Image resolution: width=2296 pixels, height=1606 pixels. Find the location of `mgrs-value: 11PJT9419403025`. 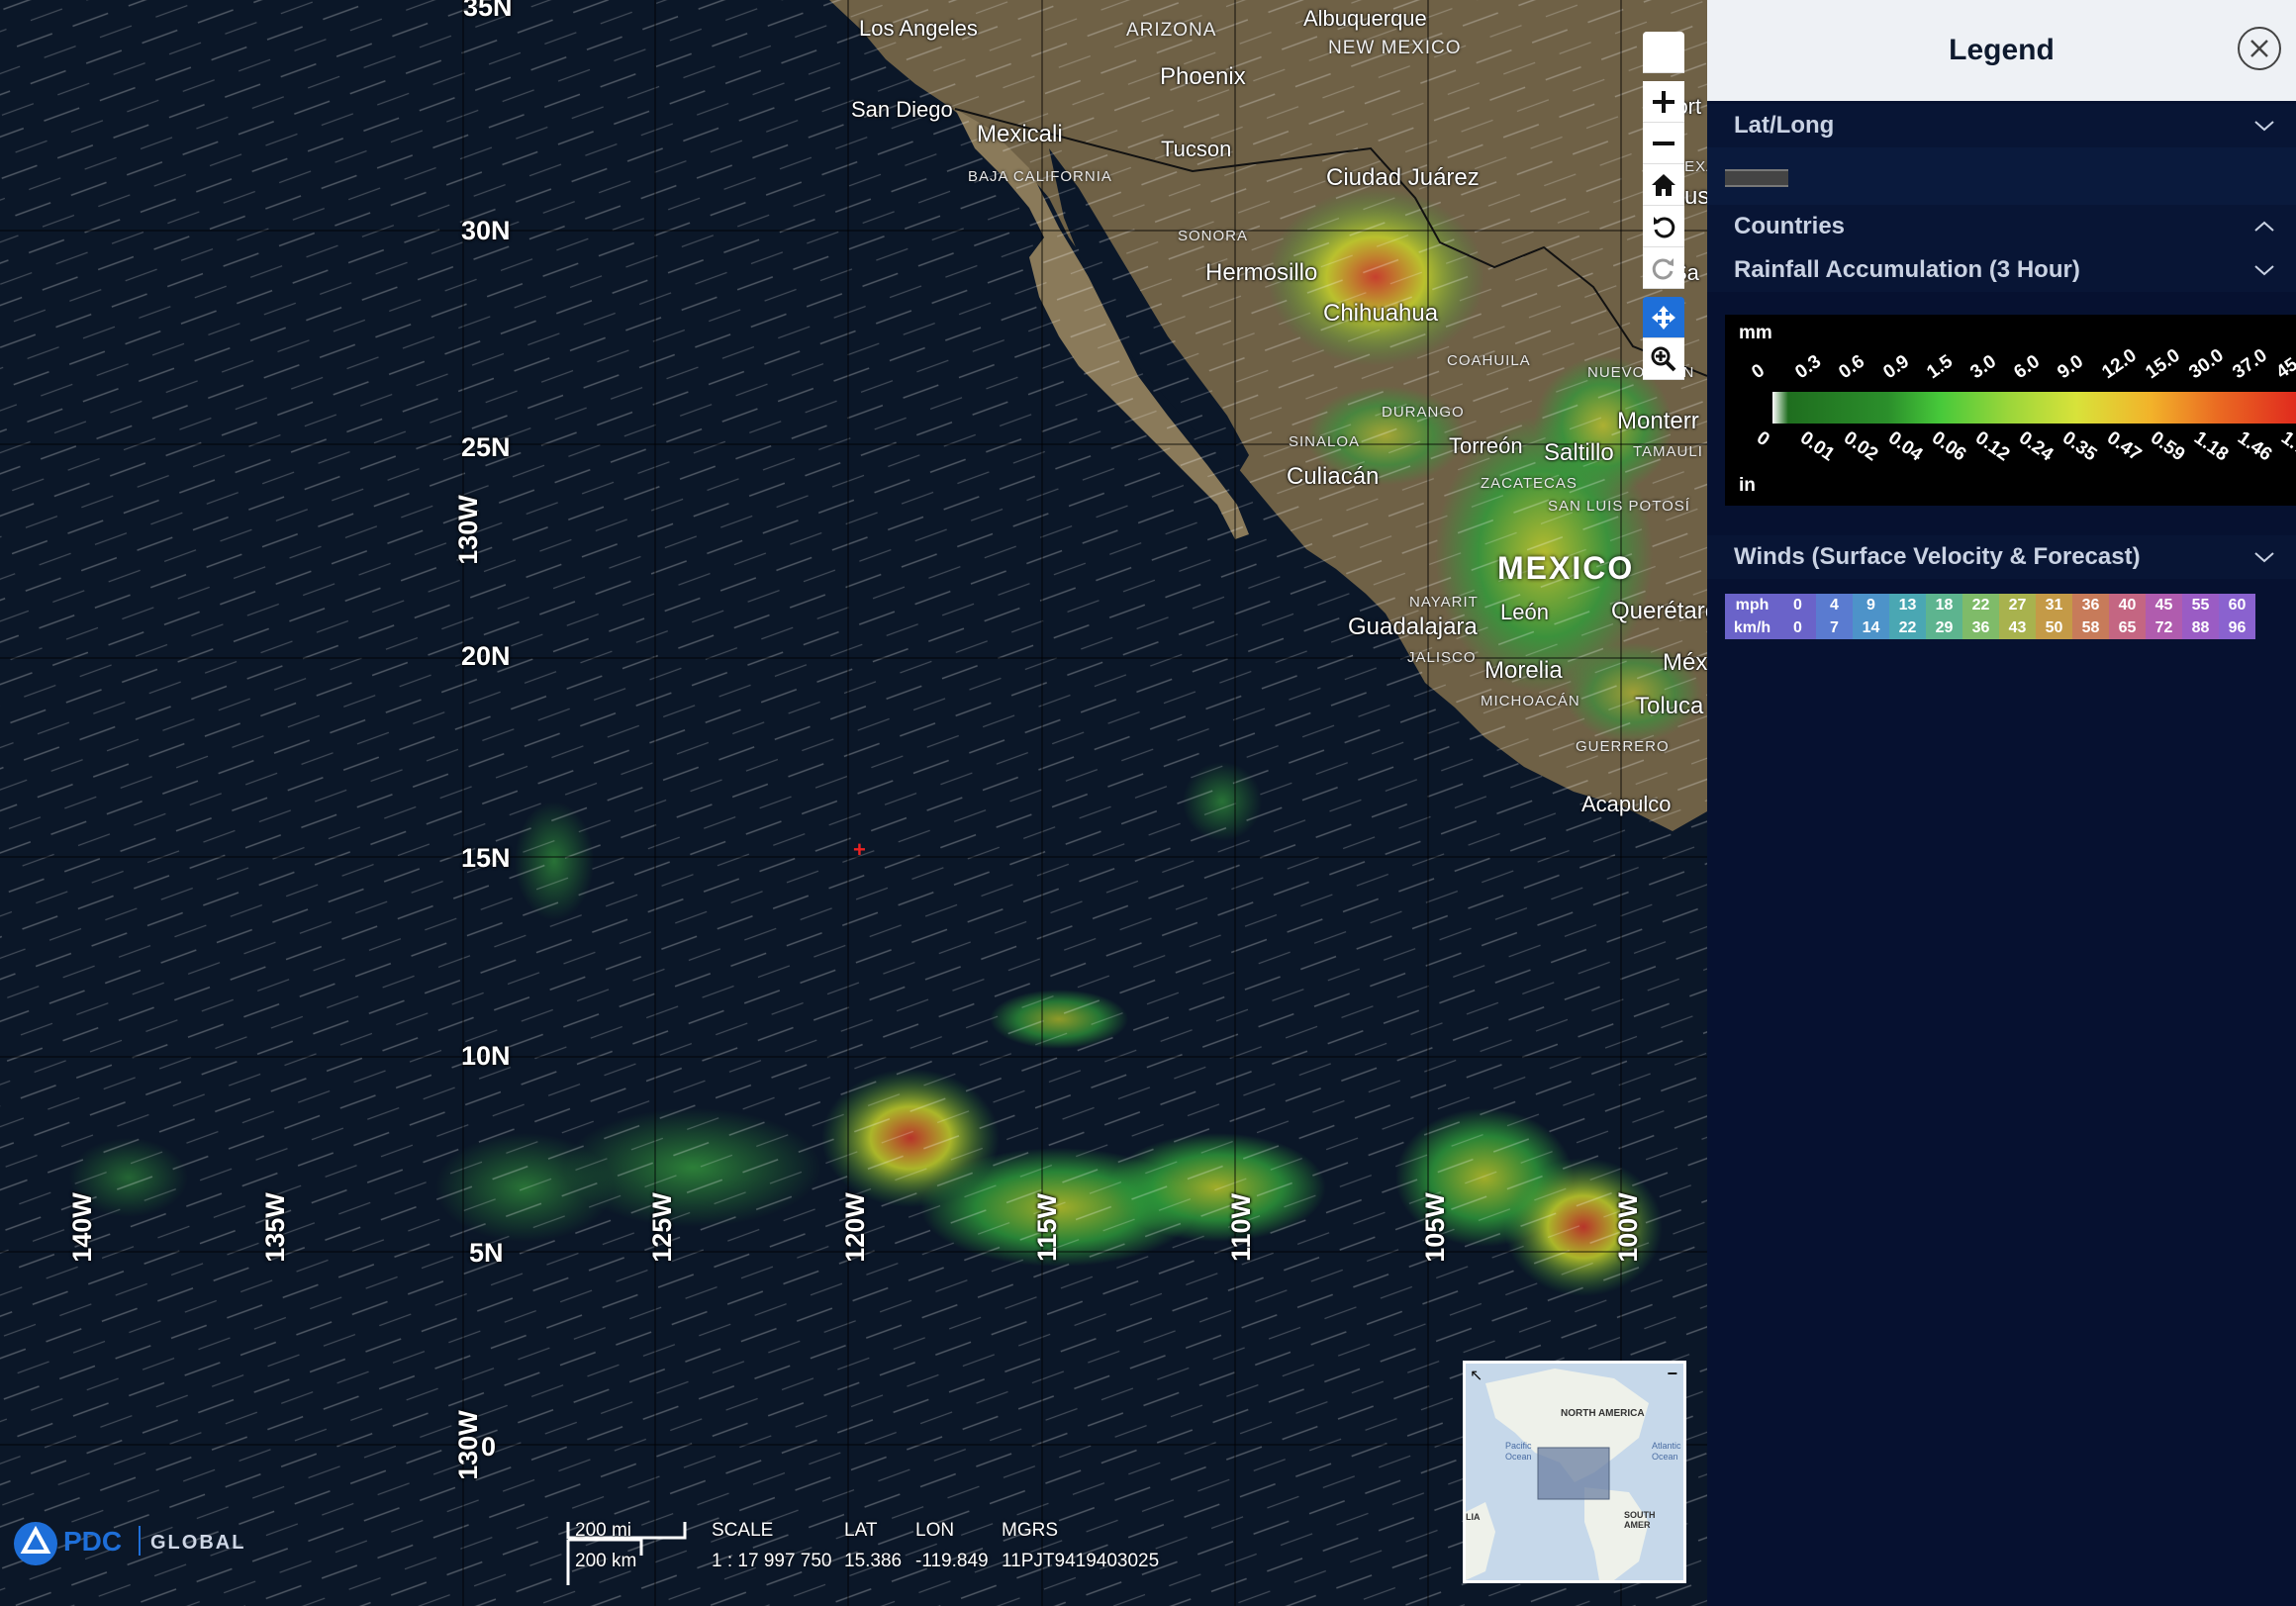

mgrs-value: 11PJT9419403025 is located at coordinates (1081, 1561).